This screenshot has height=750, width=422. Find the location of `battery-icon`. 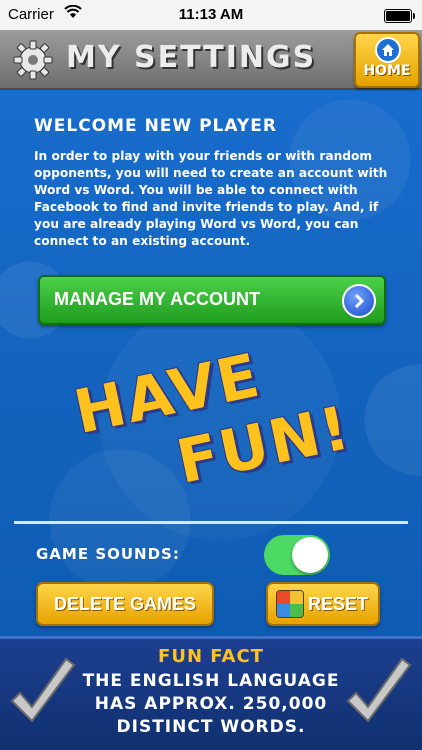

battery-icon is located at coordinates (399, 16).